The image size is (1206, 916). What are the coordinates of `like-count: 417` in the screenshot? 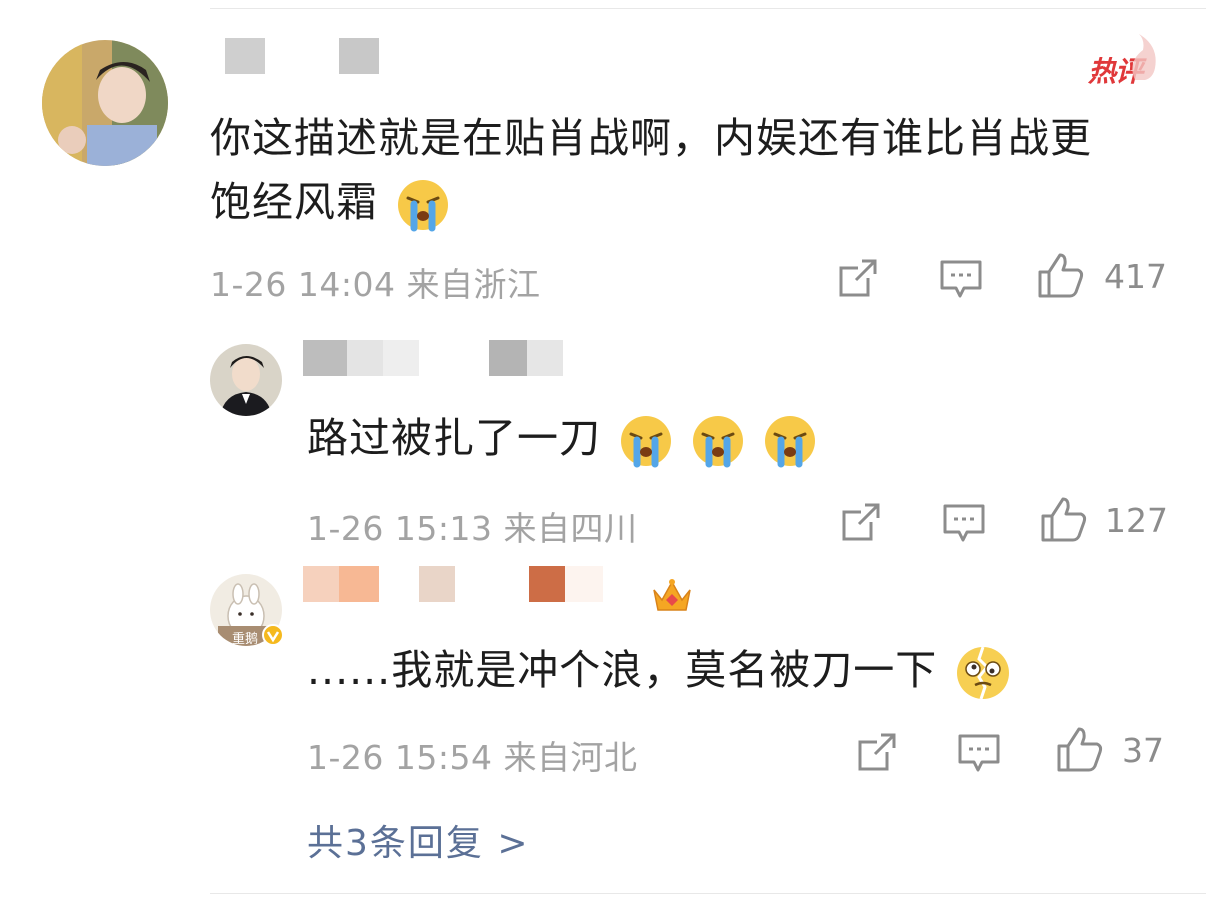 It's located at (1135, 276).